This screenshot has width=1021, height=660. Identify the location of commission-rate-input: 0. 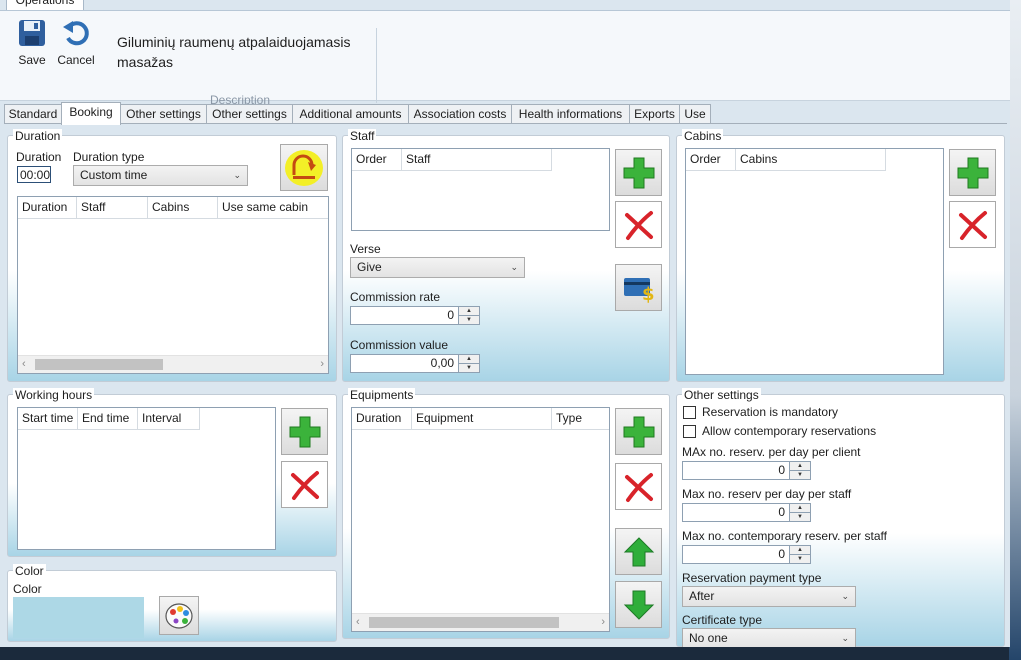
(404, 315).